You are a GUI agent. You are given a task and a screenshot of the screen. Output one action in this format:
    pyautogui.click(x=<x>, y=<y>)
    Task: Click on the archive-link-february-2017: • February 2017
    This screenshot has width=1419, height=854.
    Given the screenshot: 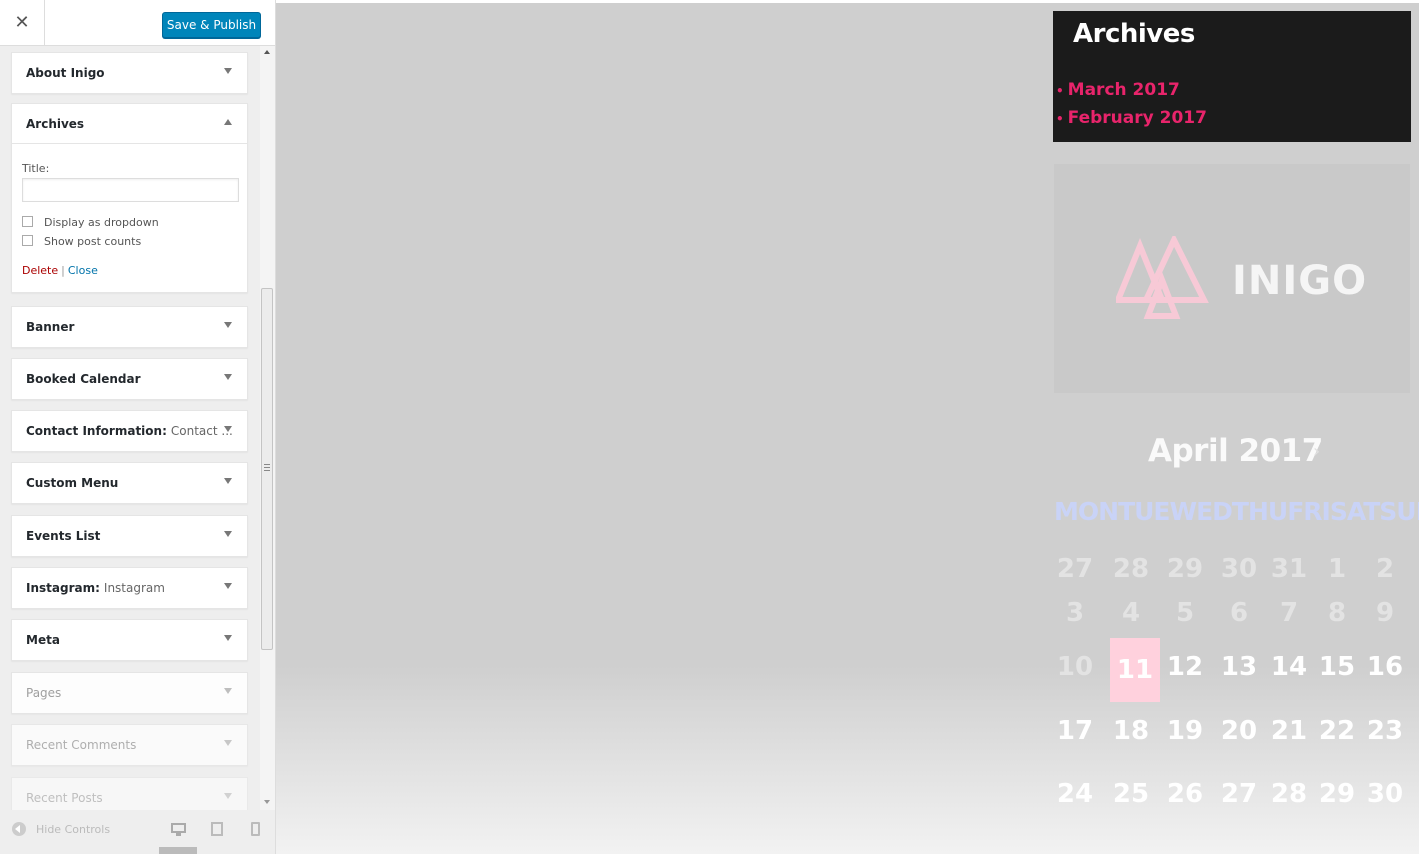 What is the action you would take?
    pyautogui.click(x=1131, y=118)
    